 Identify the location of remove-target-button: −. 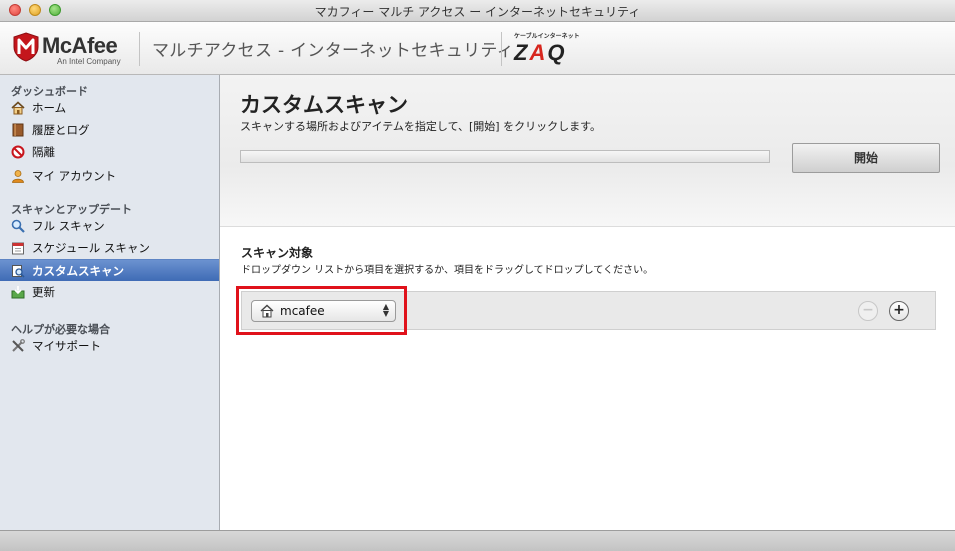
(868, 311).